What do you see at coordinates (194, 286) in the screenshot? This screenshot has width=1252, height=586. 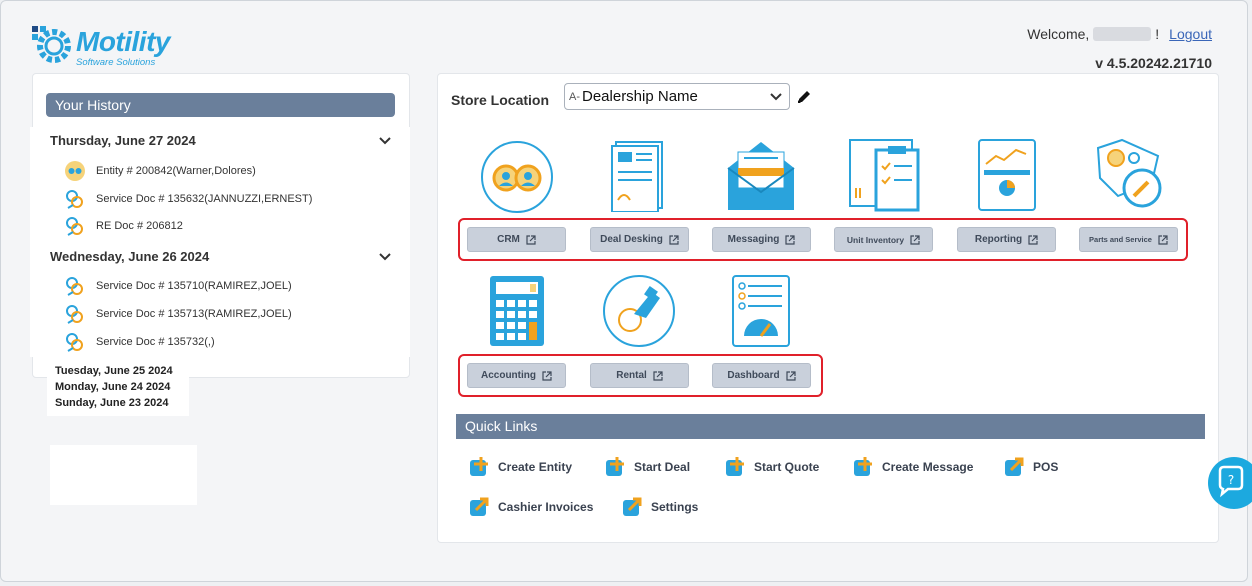 I see `history-item-label: Service Doc # 135710(RAMIREZ,JOEL)` at bounding box center [194, 286].